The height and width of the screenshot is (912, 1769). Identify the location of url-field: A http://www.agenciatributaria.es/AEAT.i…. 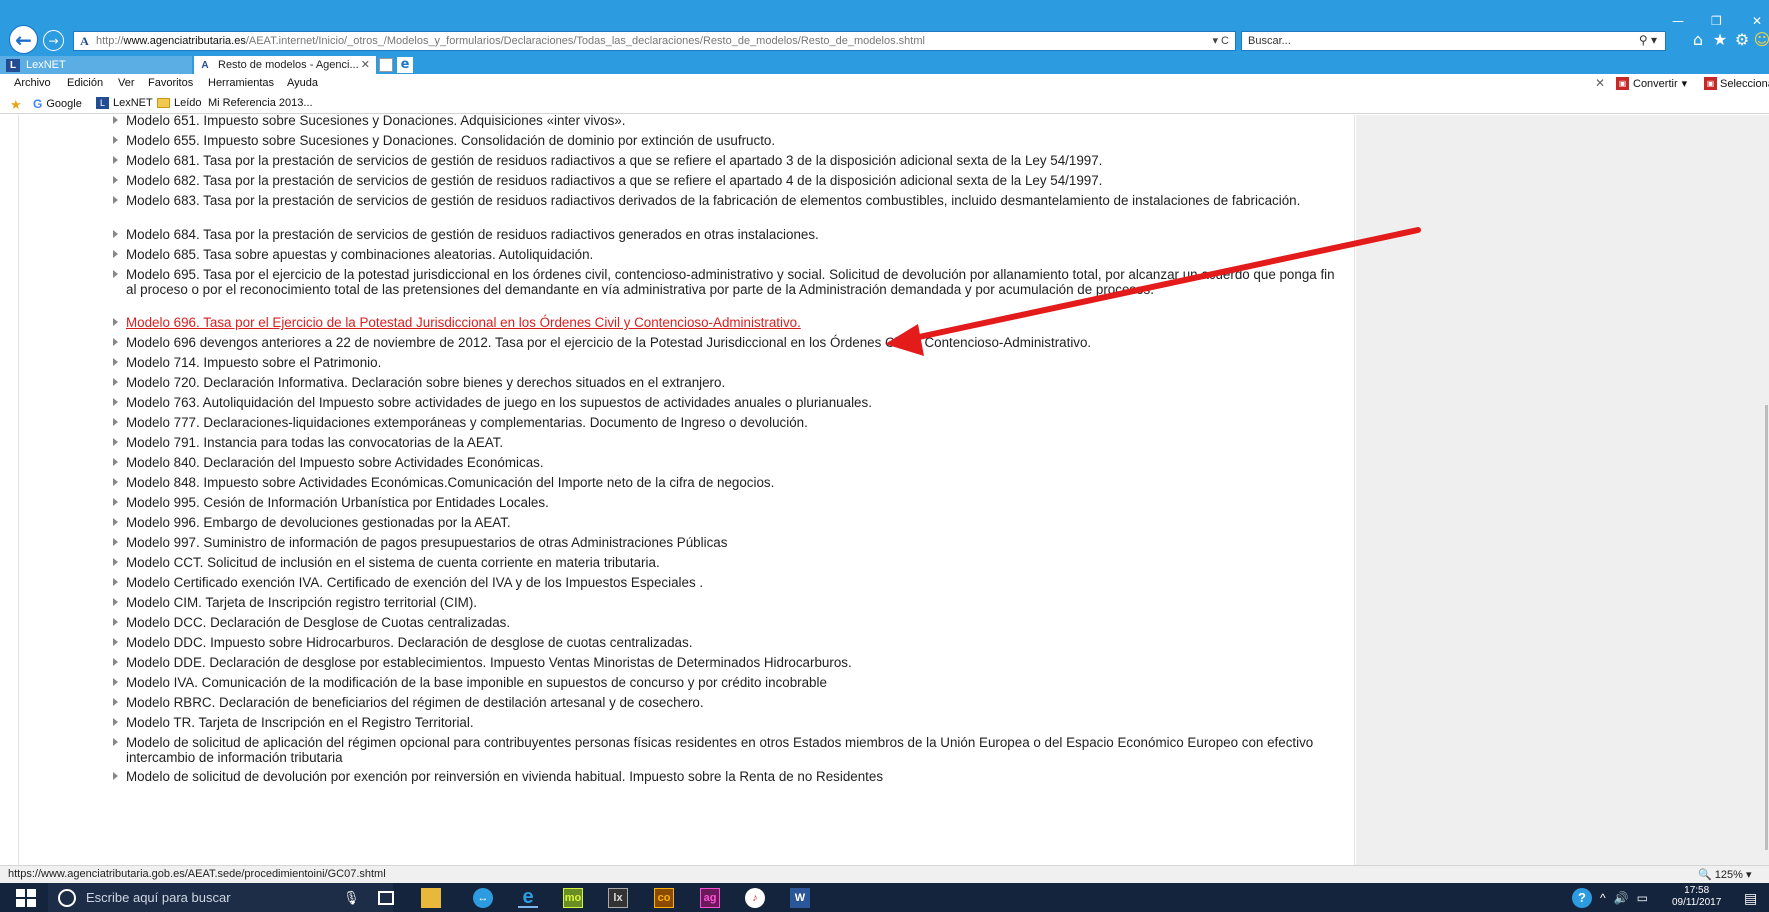
(654, 41).